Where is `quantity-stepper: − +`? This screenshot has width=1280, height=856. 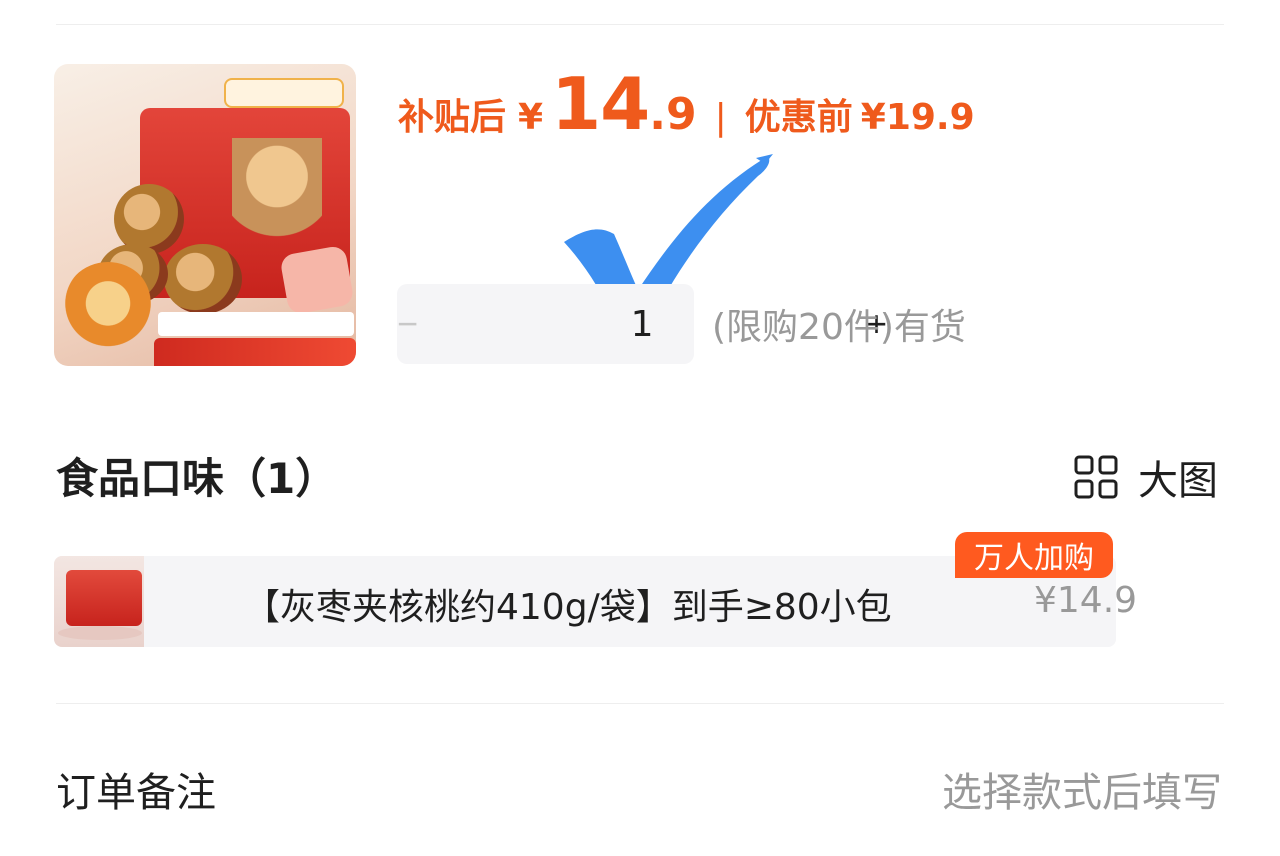 quantity-stepper: − + is located at coordinates (642, 324).